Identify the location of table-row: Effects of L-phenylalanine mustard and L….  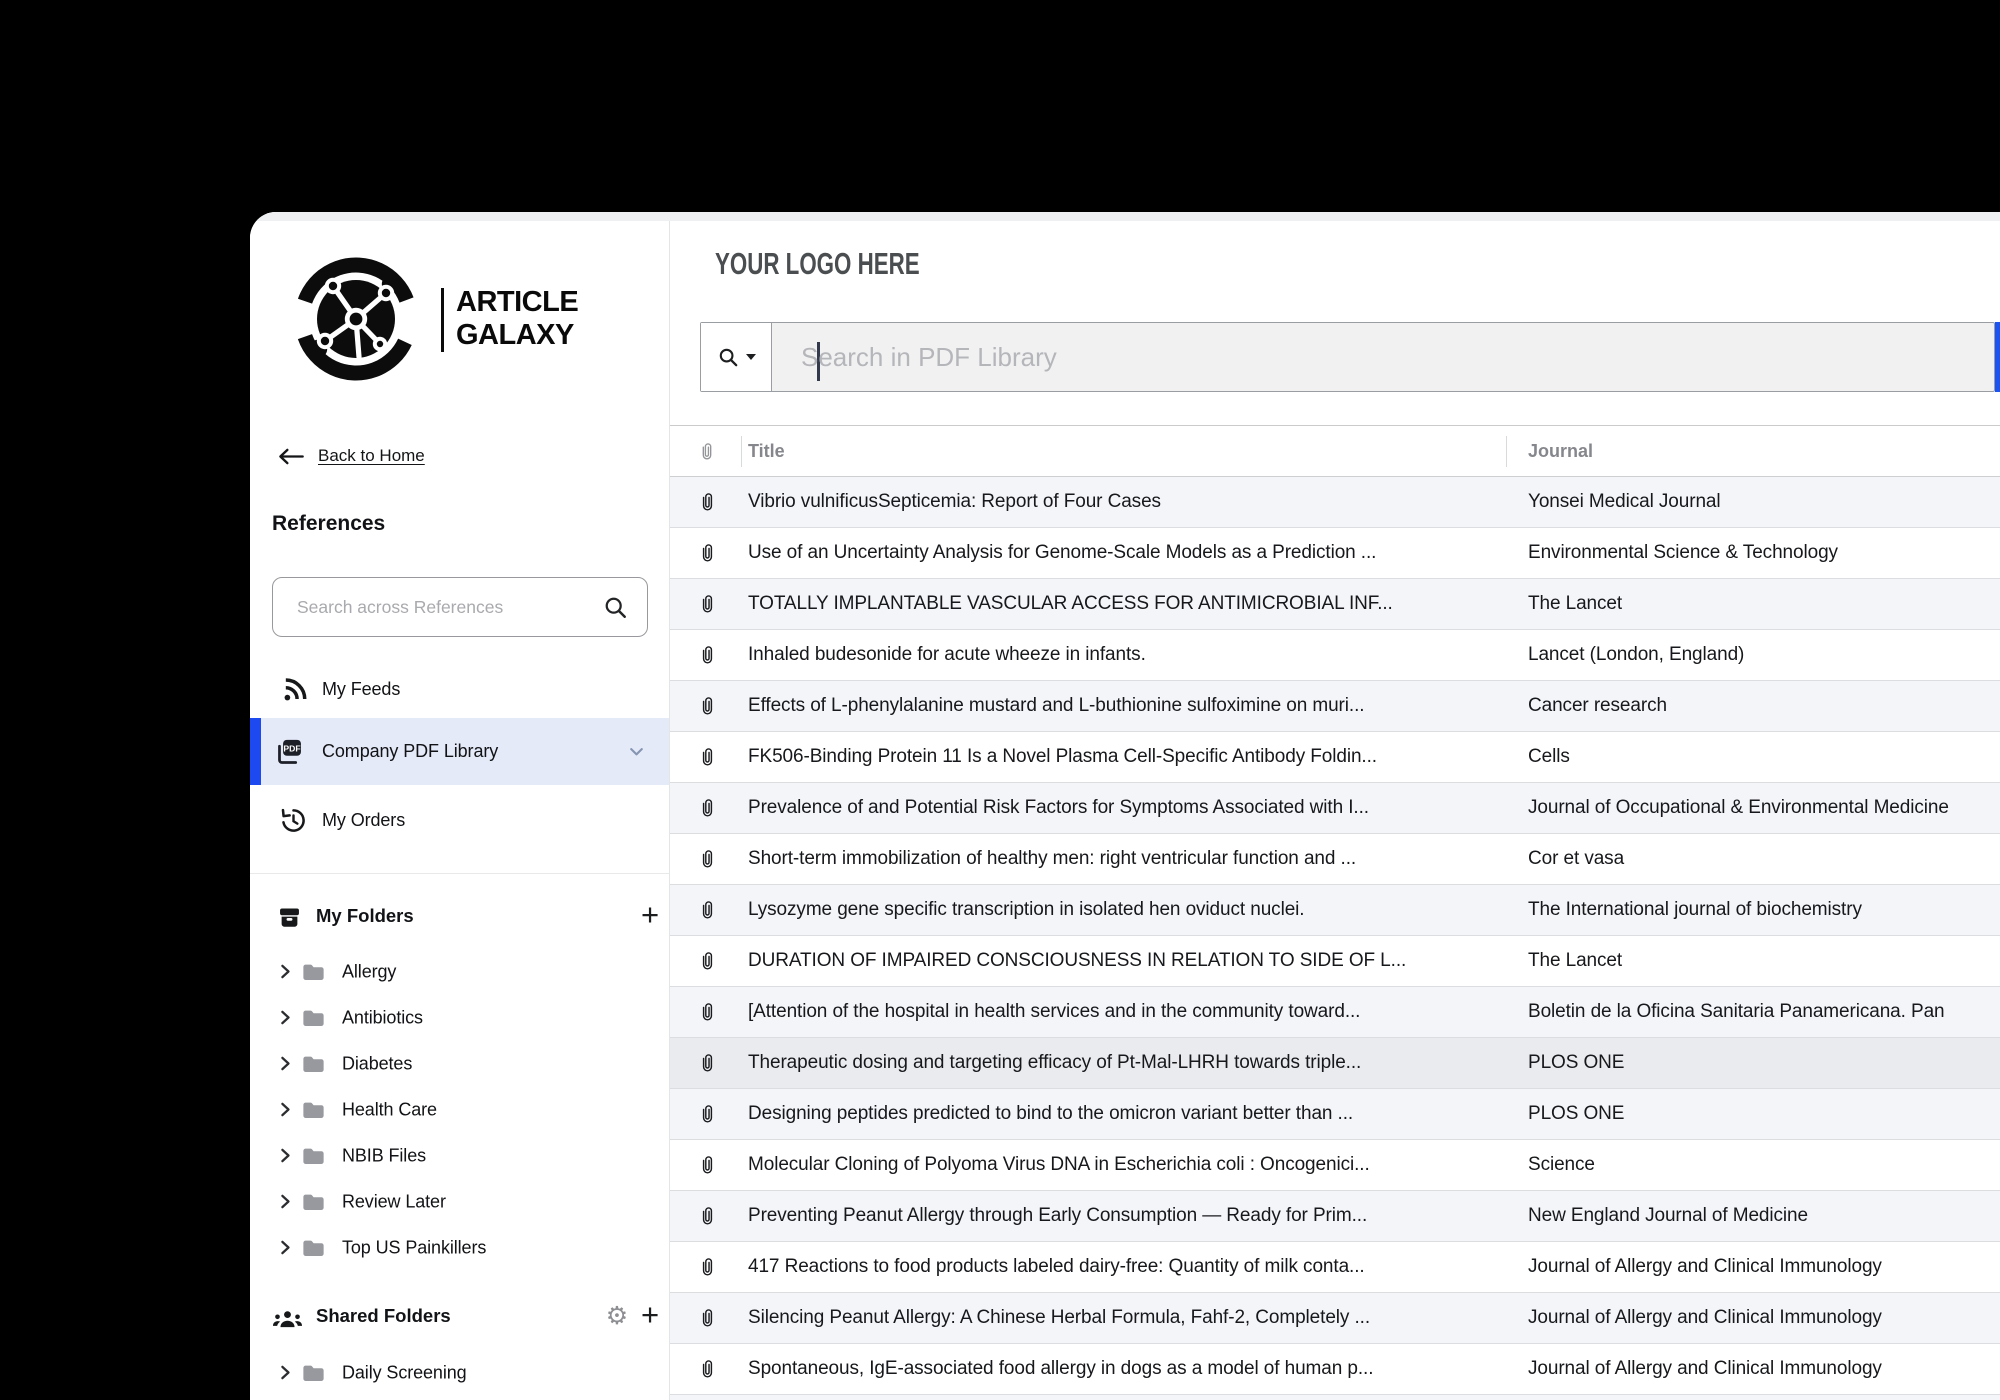
(1335, 706).